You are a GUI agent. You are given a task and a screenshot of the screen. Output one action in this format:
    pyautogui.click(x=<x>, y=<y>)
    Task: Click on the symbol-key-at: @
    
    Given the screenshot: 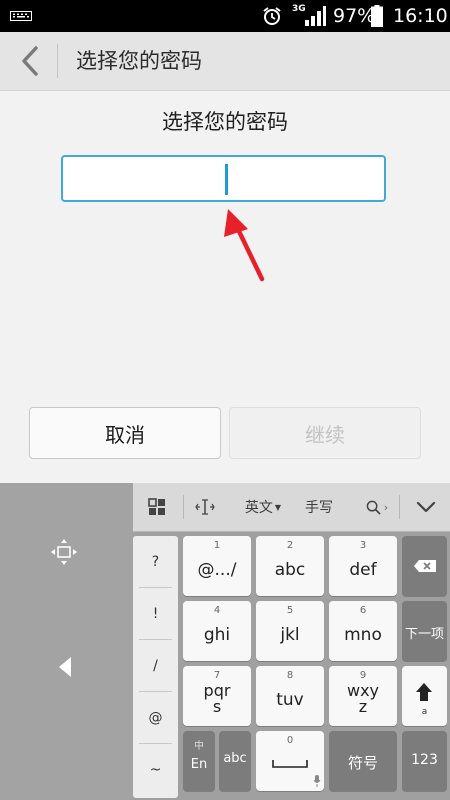 What is the action you would take?
    pyautogui.click(x=155, y=717)
    